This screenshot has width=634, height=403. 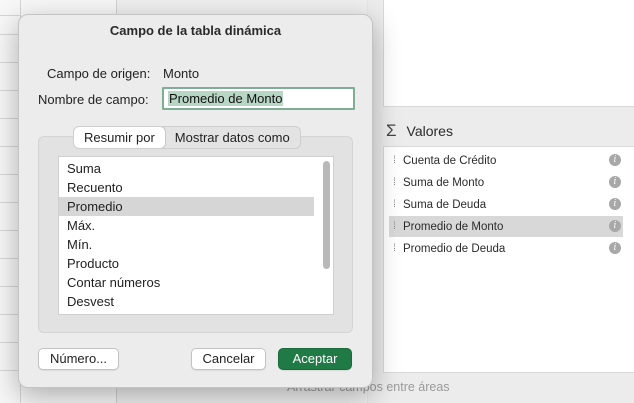 I want to click on list-item: Contar números, so click(x=186, y=282).